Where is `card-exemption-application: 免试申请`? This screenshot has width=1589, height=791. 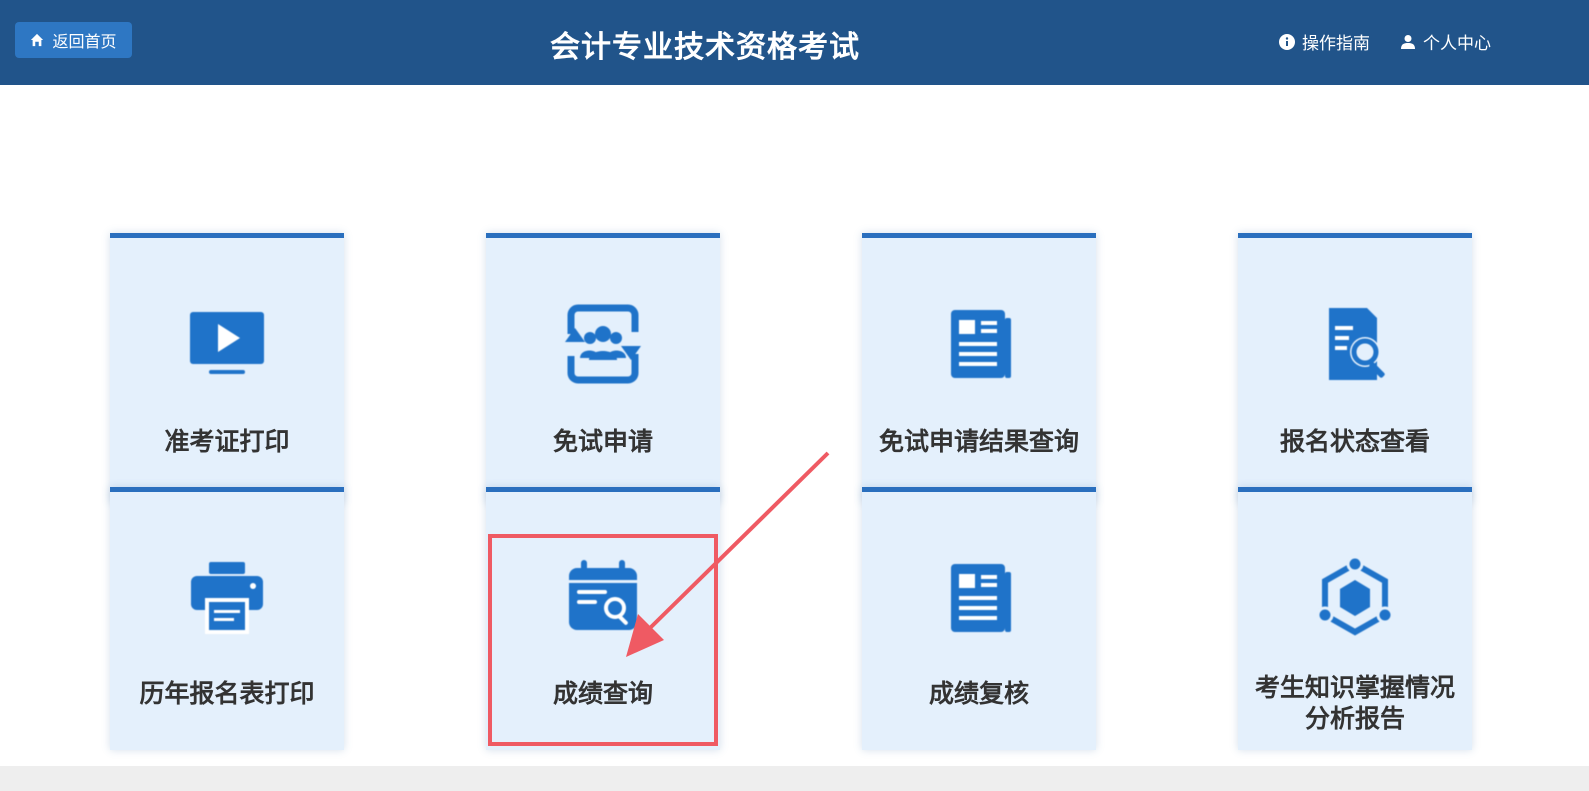
card-exemption-application: 免试申请 is located at coordinates (603, 368).